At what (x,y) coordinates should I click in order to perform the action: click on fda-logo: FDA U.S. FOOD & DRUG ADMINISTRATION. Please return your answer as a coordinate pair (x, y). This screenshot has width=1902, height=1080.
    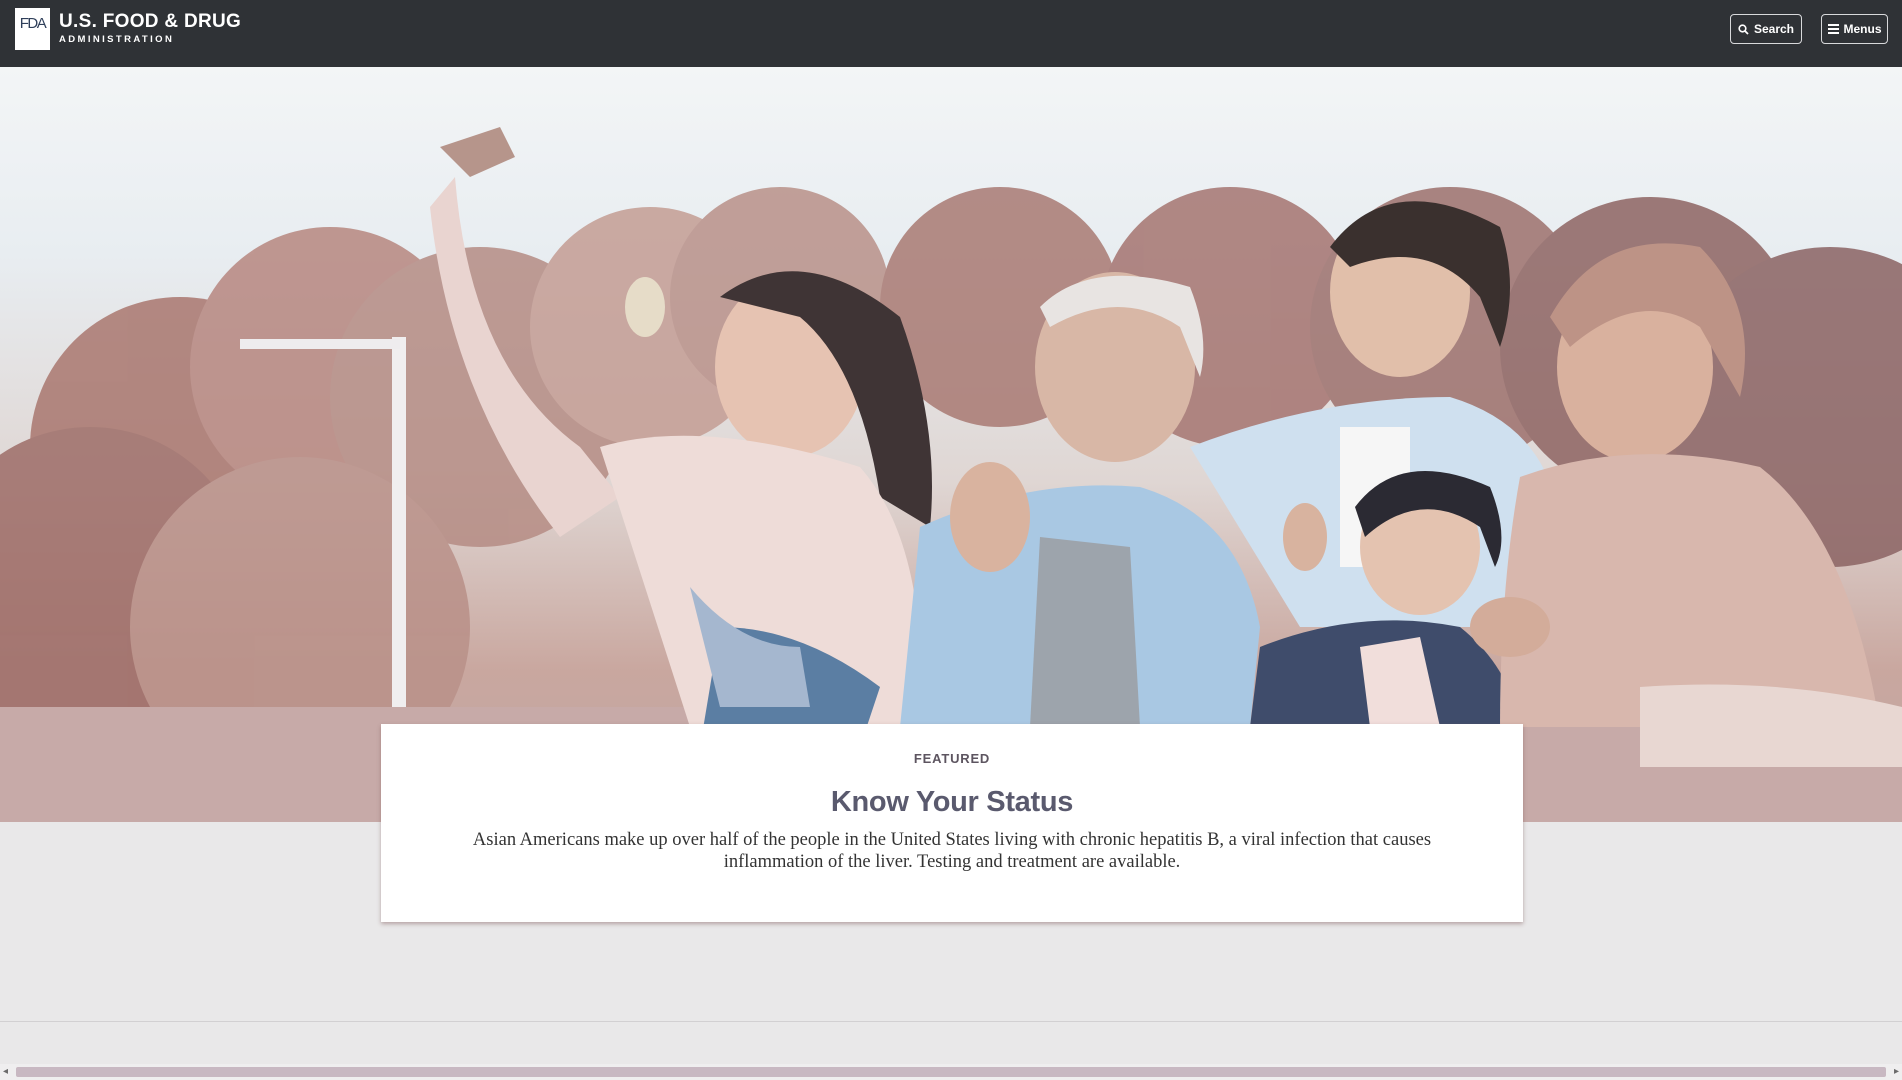
    Looking at the image, I should click on (128, 29).